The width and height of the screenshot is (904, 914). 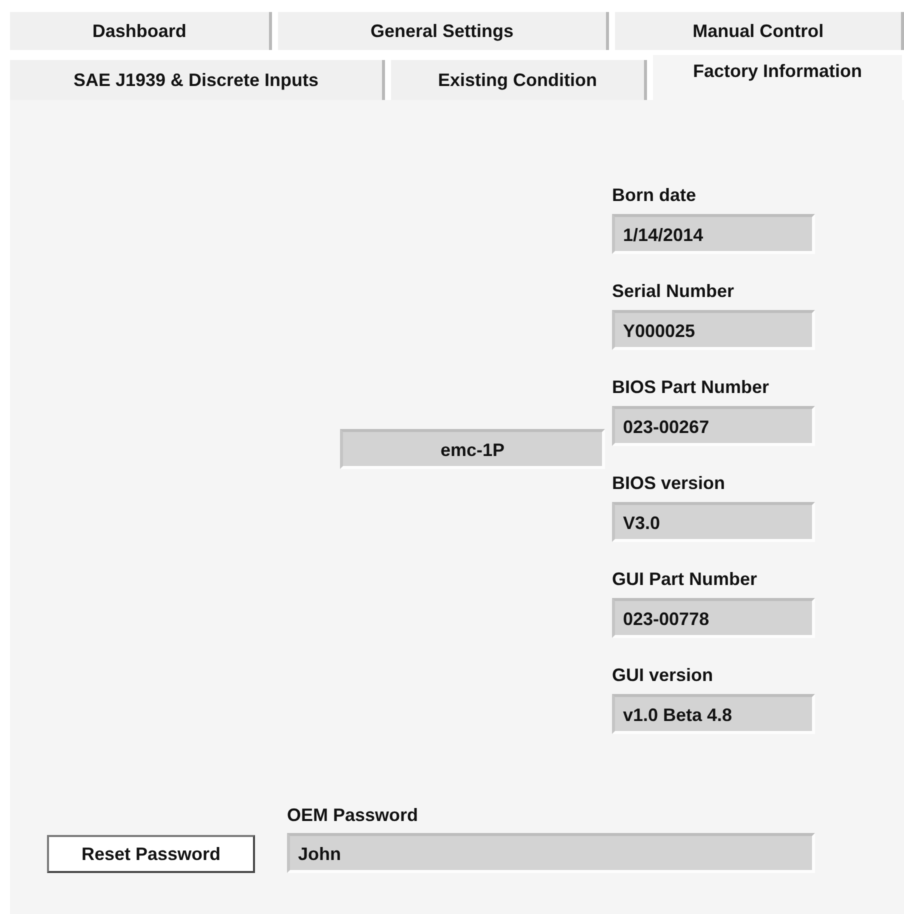 What do you see at coordinates (713, 234) in the screenshot?
I see `value-display: 1/14/2014` at bounding box center [713, 234].